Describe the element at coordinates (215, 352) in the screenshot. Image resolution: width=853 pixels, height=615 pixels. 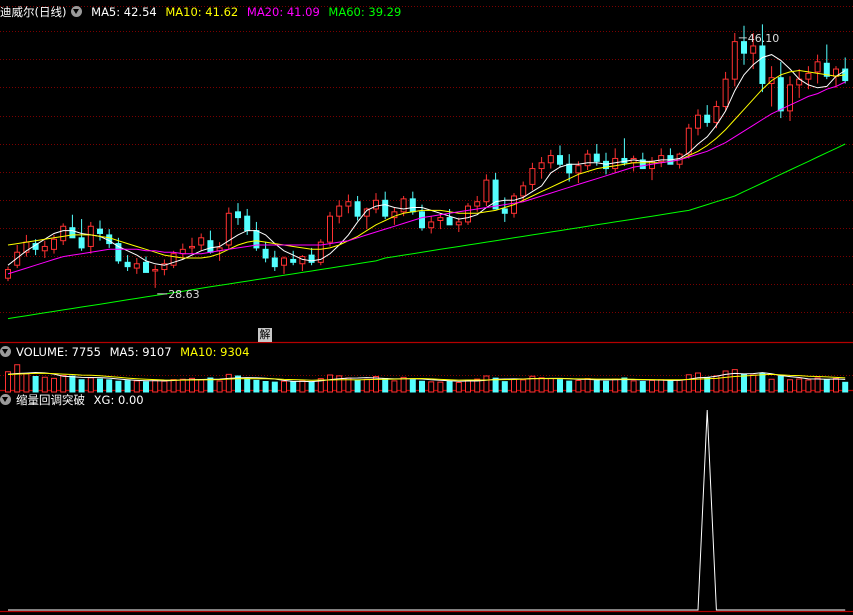
I see `vol-ma10-label: MA10: 9304` at that location.